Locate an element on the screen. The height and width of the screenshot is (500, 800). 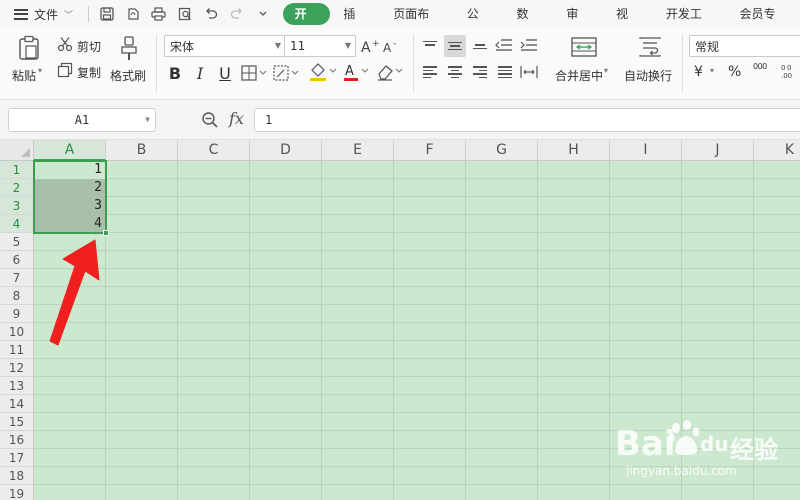
decrease-font-size-icon: A- is located at coordinates (392, 46).